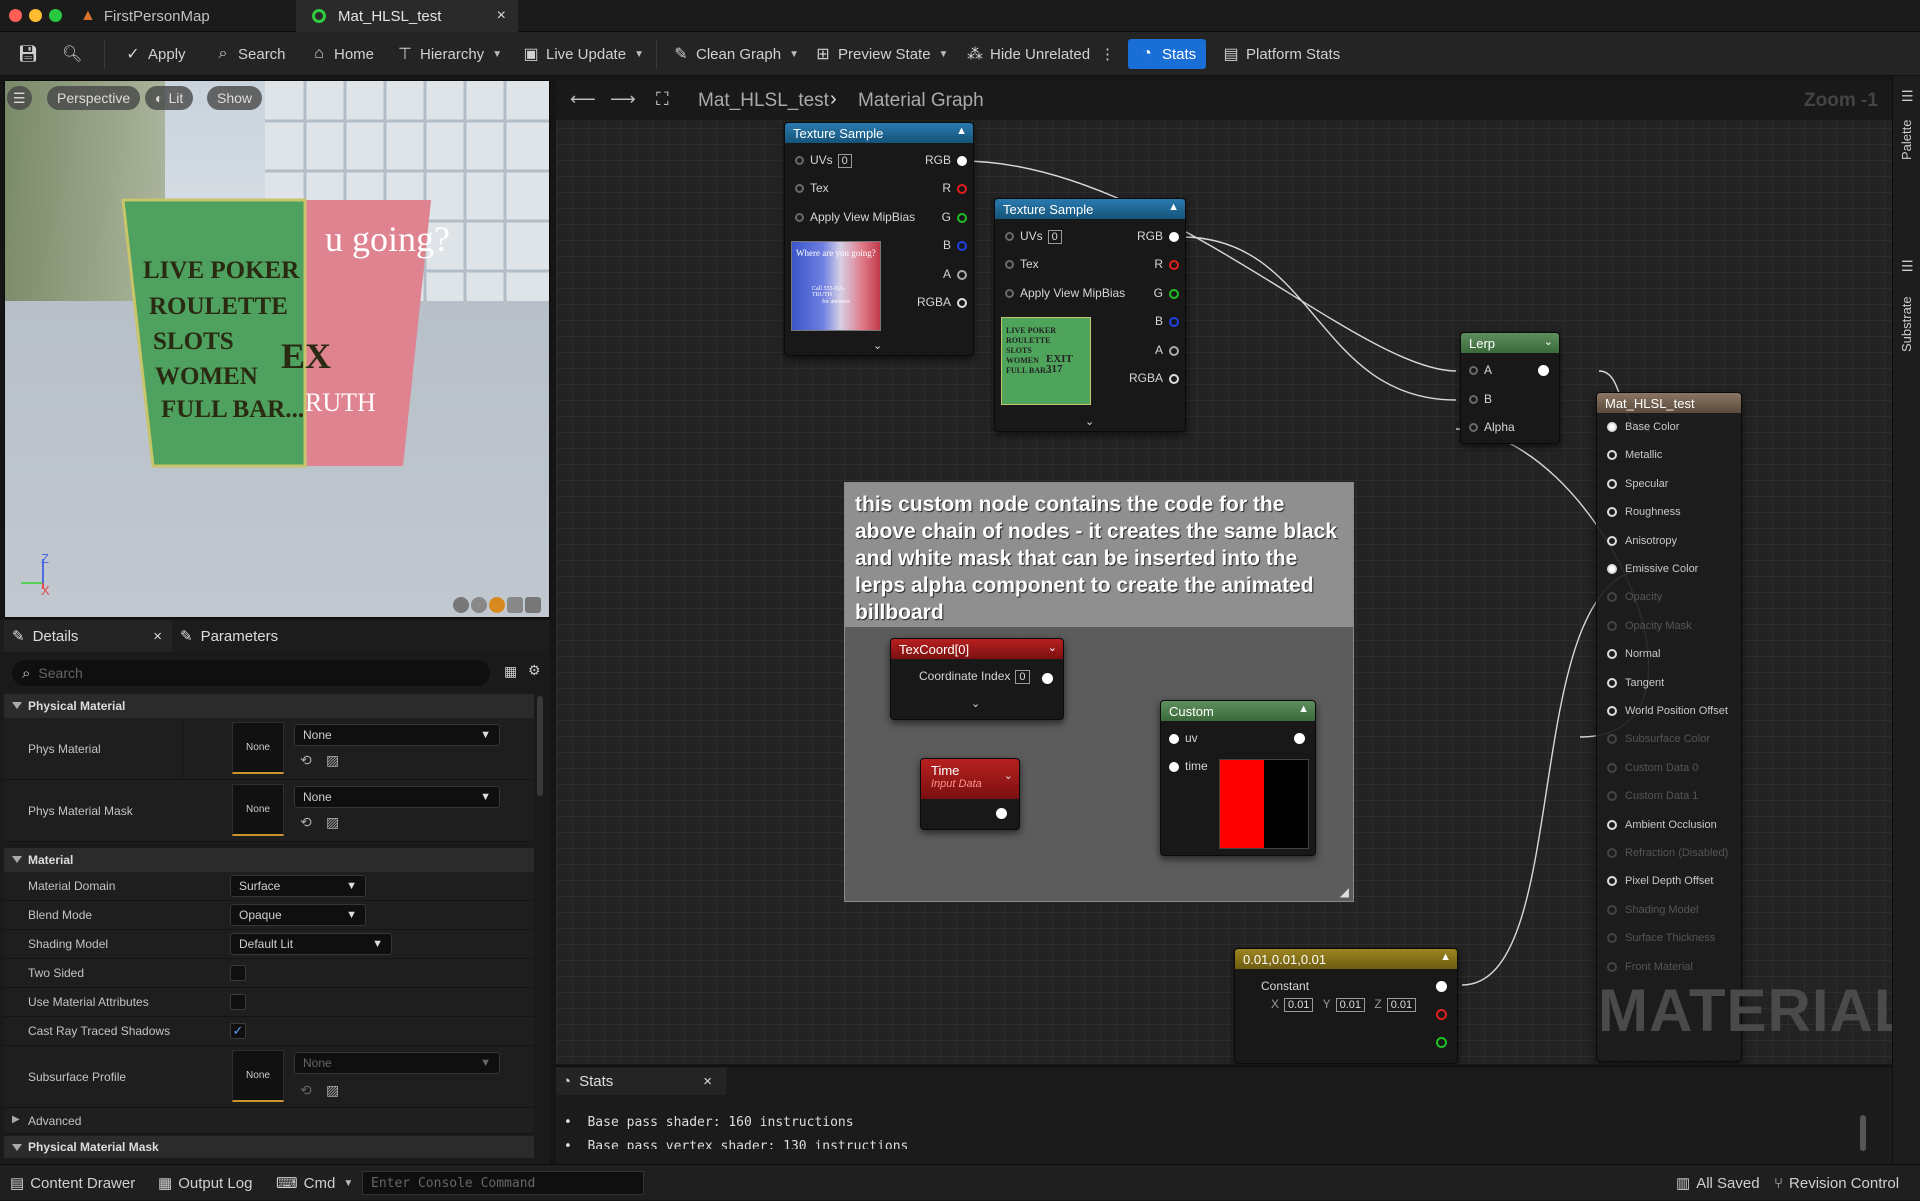 The image size is (1920, 1201). Describe the element at coordinates (15, 15) in the screenshot. I see `close-window-button` at that location.